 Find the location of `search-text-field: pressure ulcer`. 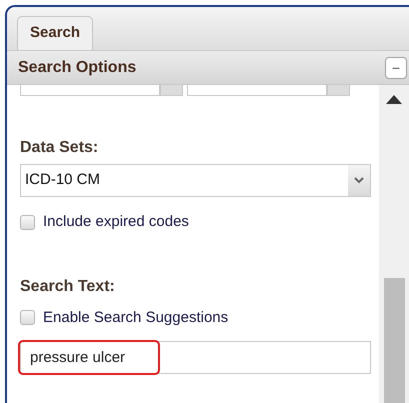

search-text-field: pressure ulcer is located at coordinates (195, 357).